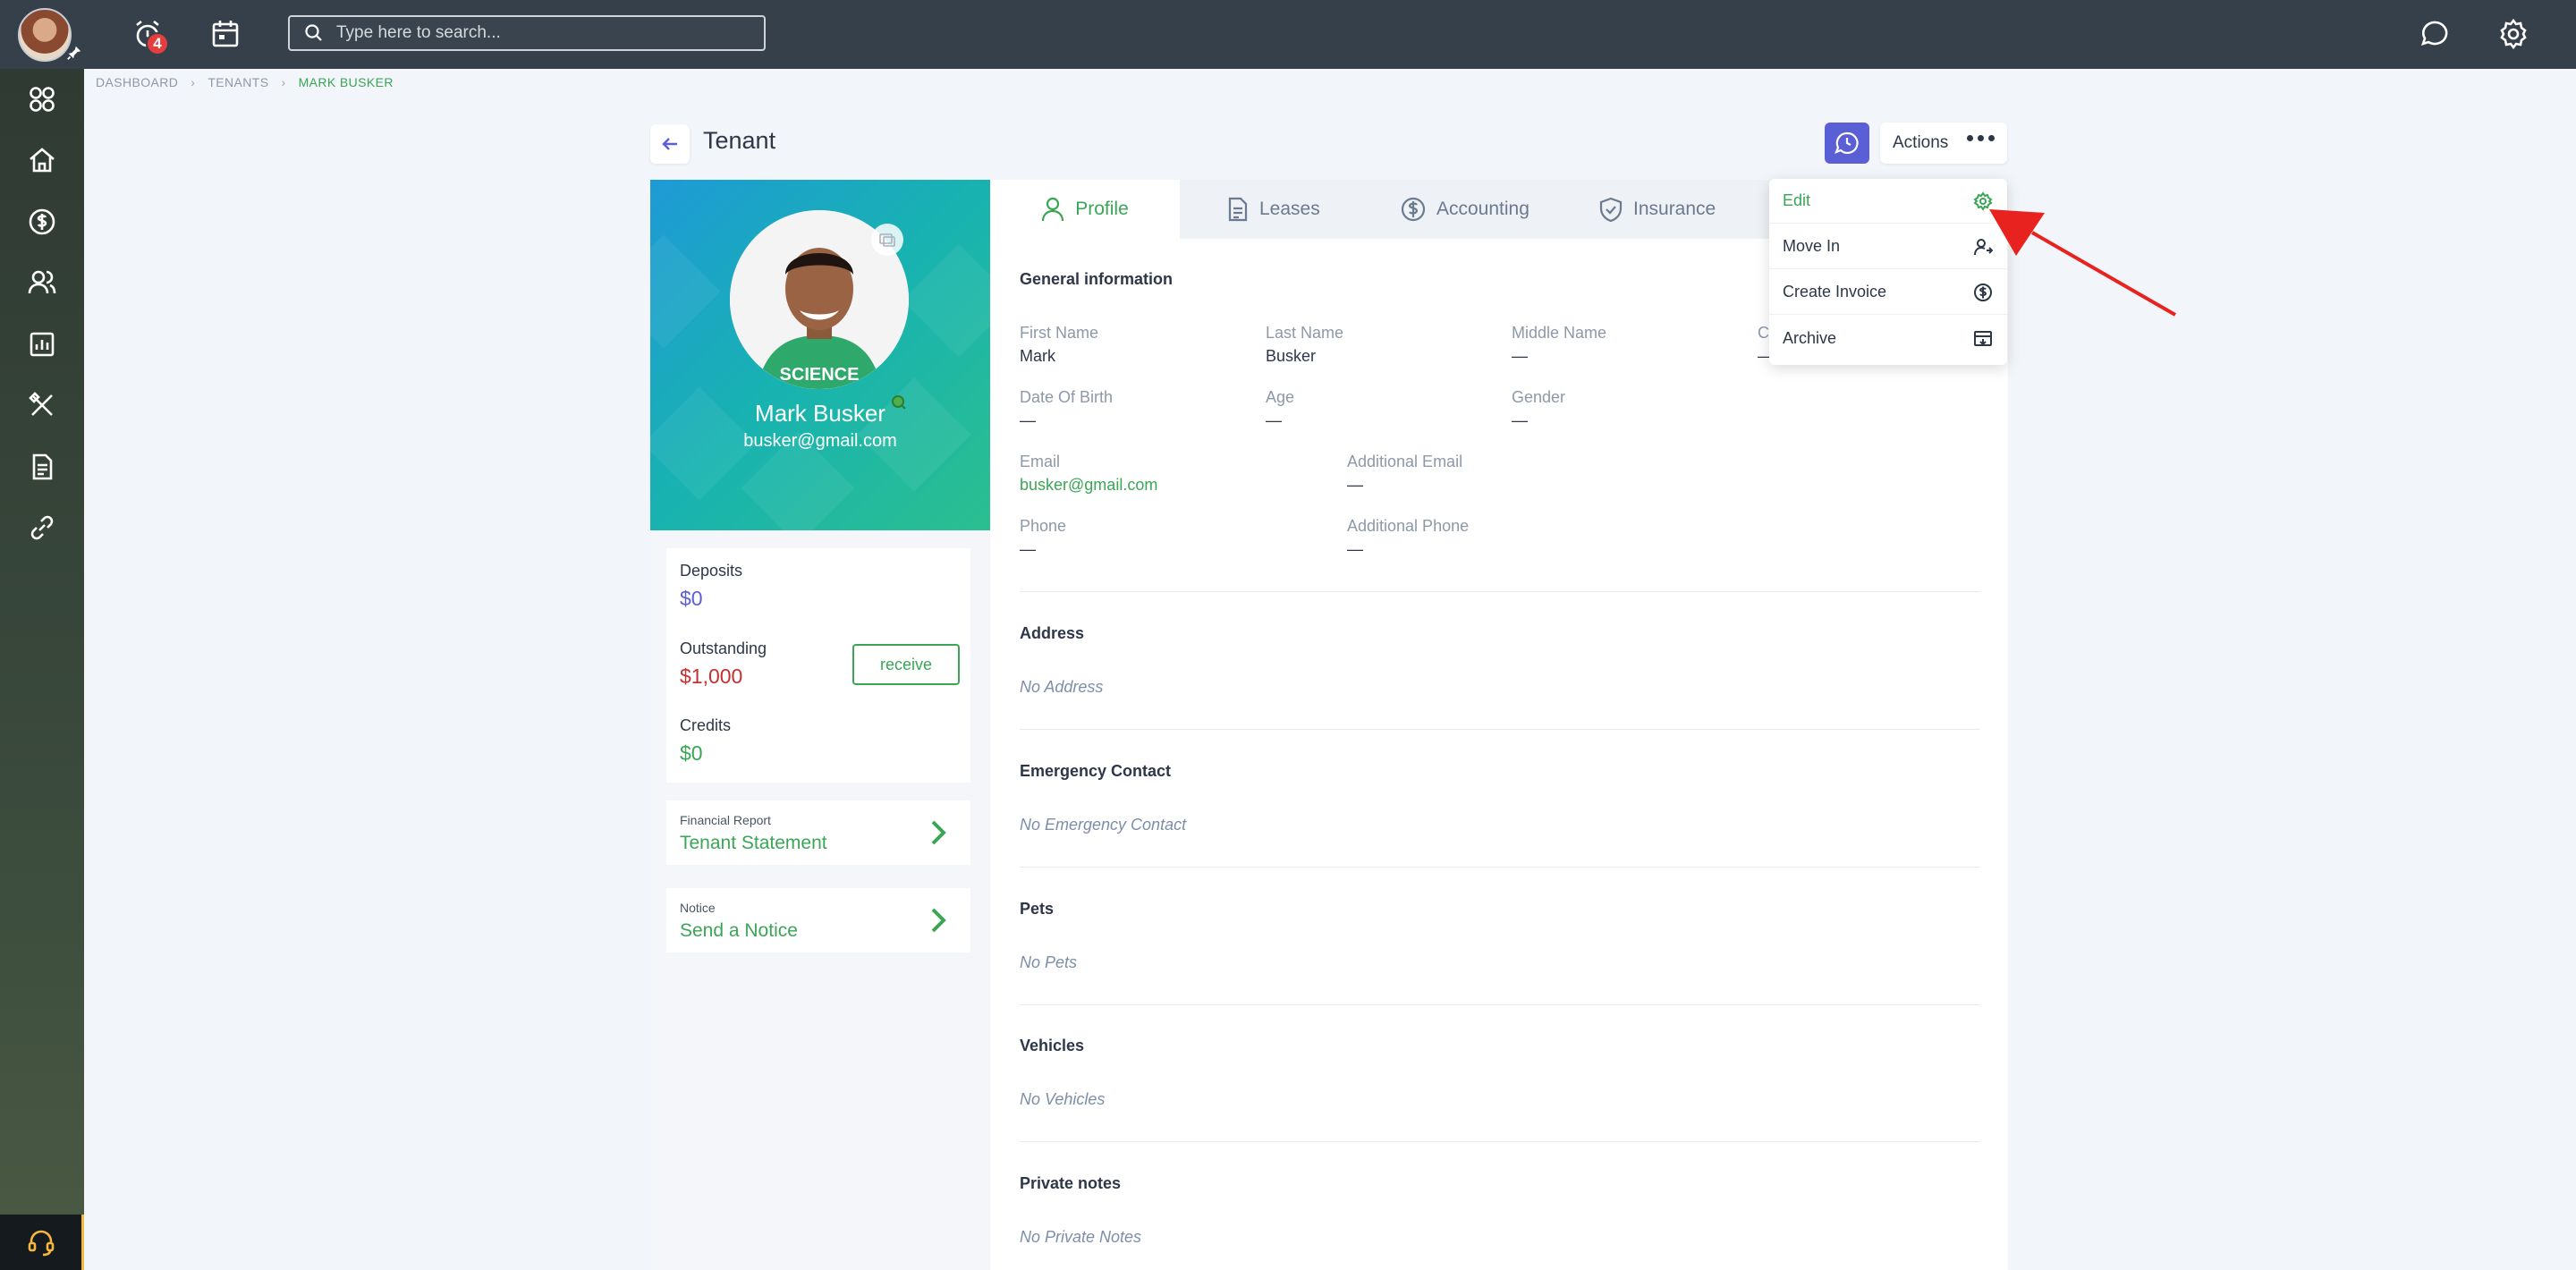 This screenshot has width=2576, height=1270. What do you see at coordinates (1797, 200) in the screenshot?
I see `menu-item-label: Edit` at bounding box center [1797, 200].